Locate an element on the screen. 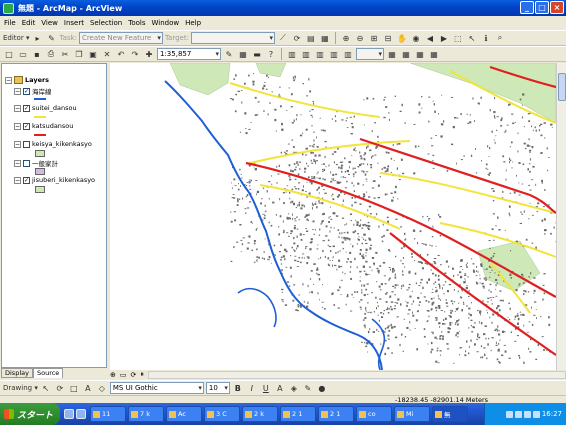 Image resolution: width=566 pixels, height=425 pixels. layer-row: − ✓ 海岸線 is located at coordinates (33, 91).